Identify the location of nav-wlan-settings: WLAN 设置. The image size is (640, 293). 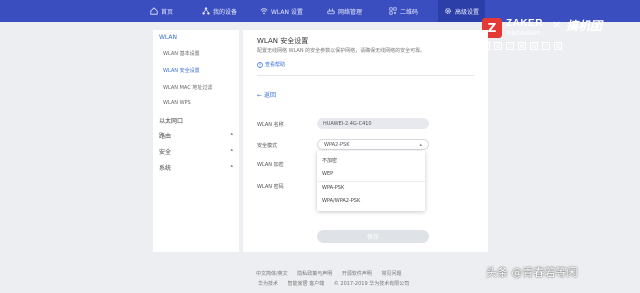
(281, 11).